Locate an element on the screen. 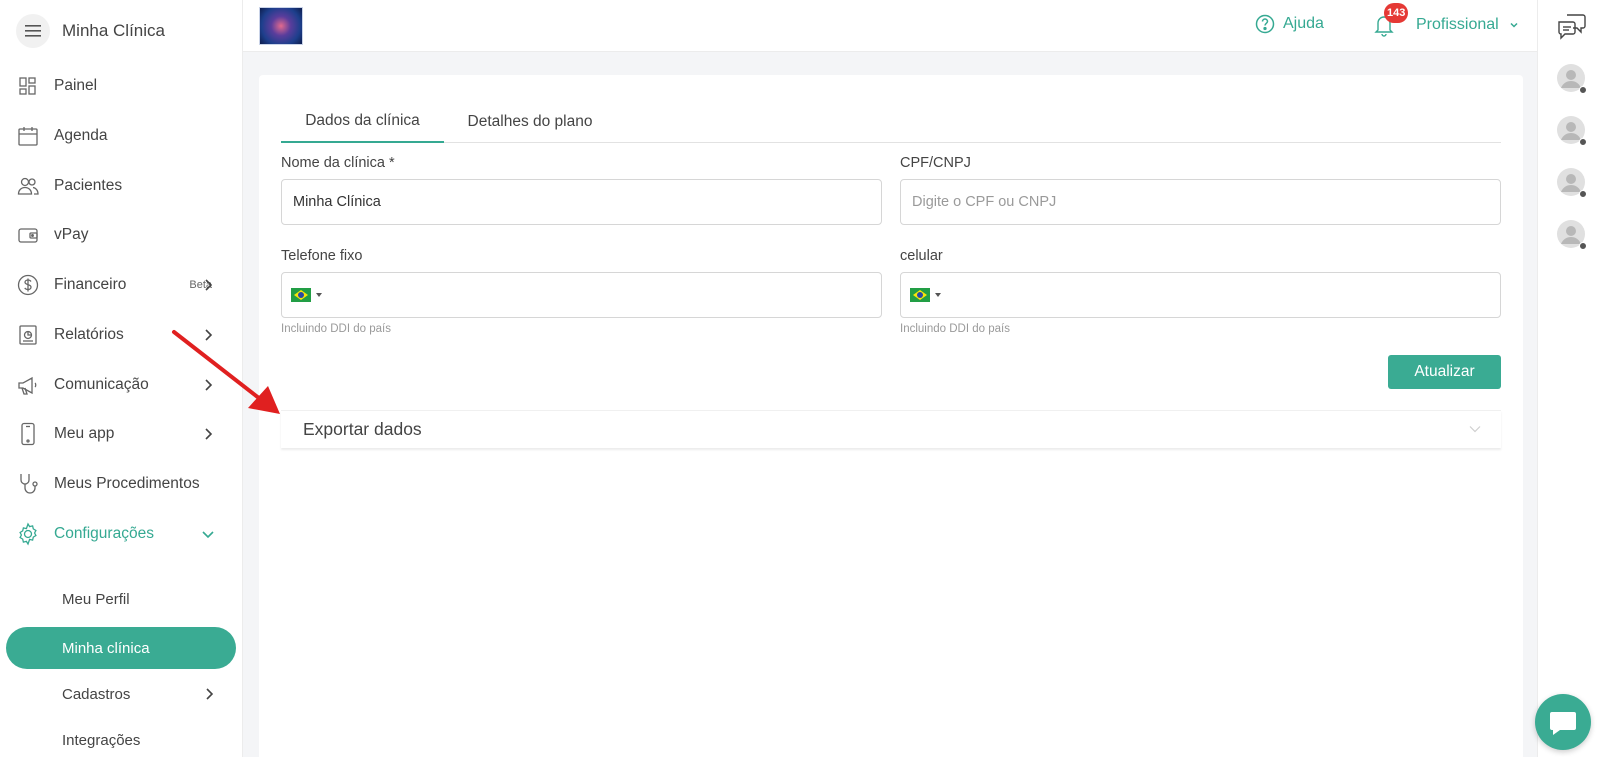 This screenshot has height=757, width=1600. sidebar-item-financeiro: Financeiro Beta is located at coordinates (121, 285).